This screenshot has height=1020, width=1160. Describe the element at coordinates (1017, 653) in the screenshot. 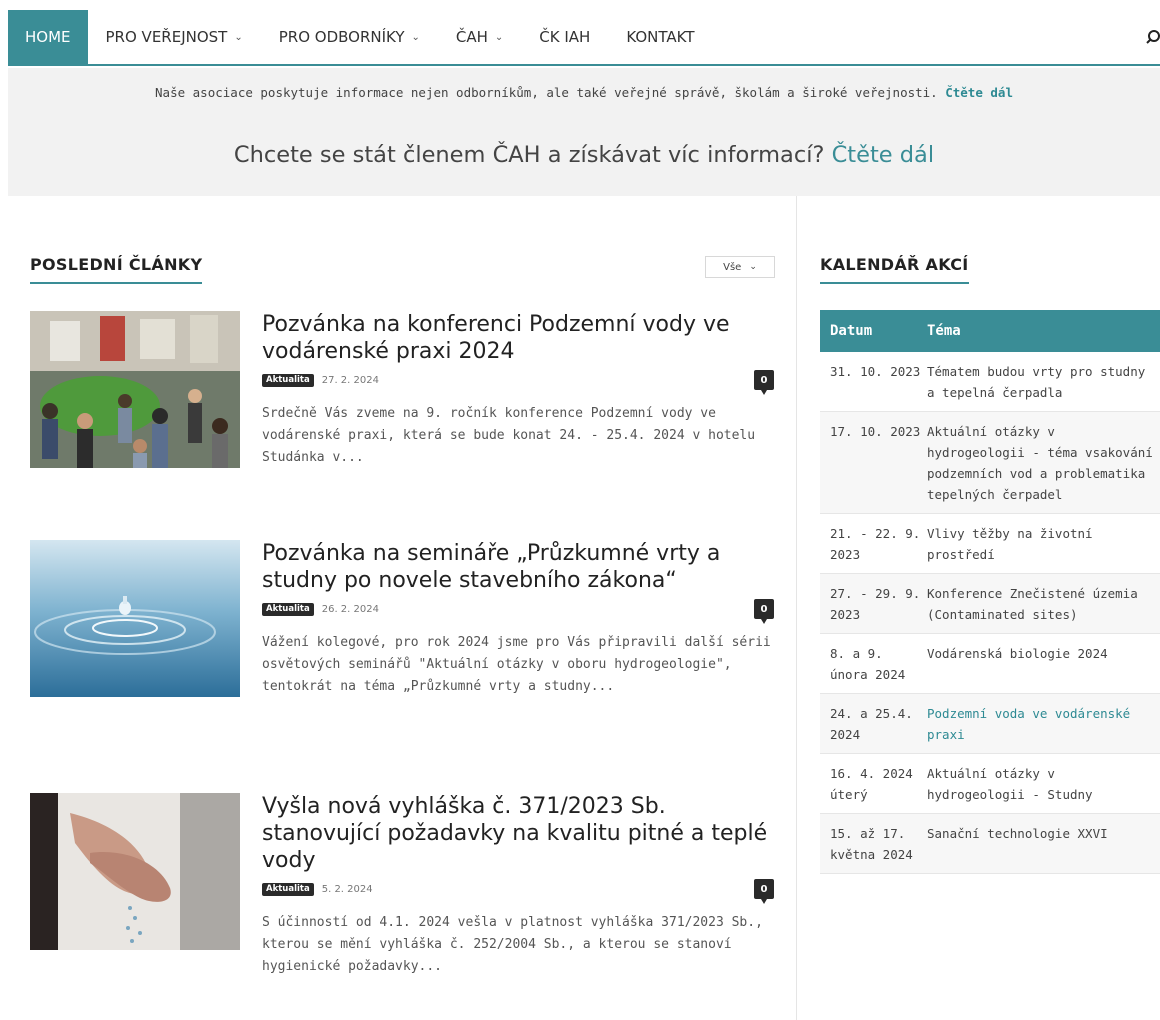

I see `event-topic: Vodárenská biologie 2024` at that location.